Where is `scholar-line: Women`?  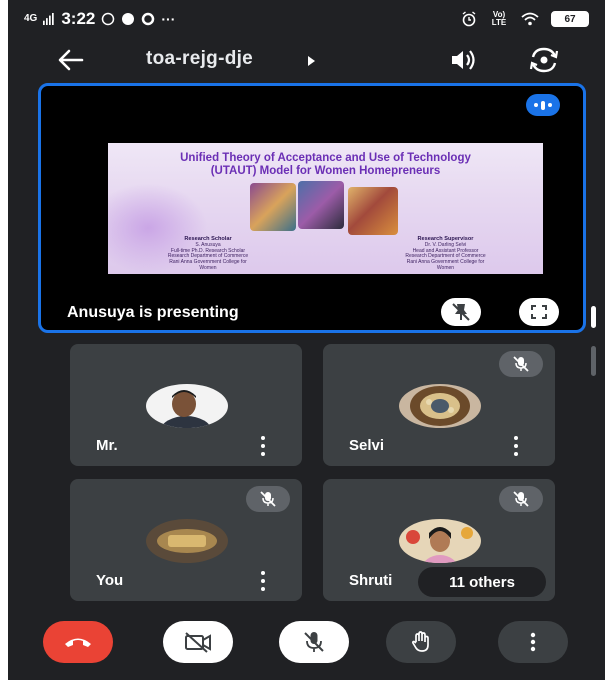 scholar-line: Women is located at coordinates (208, 267).